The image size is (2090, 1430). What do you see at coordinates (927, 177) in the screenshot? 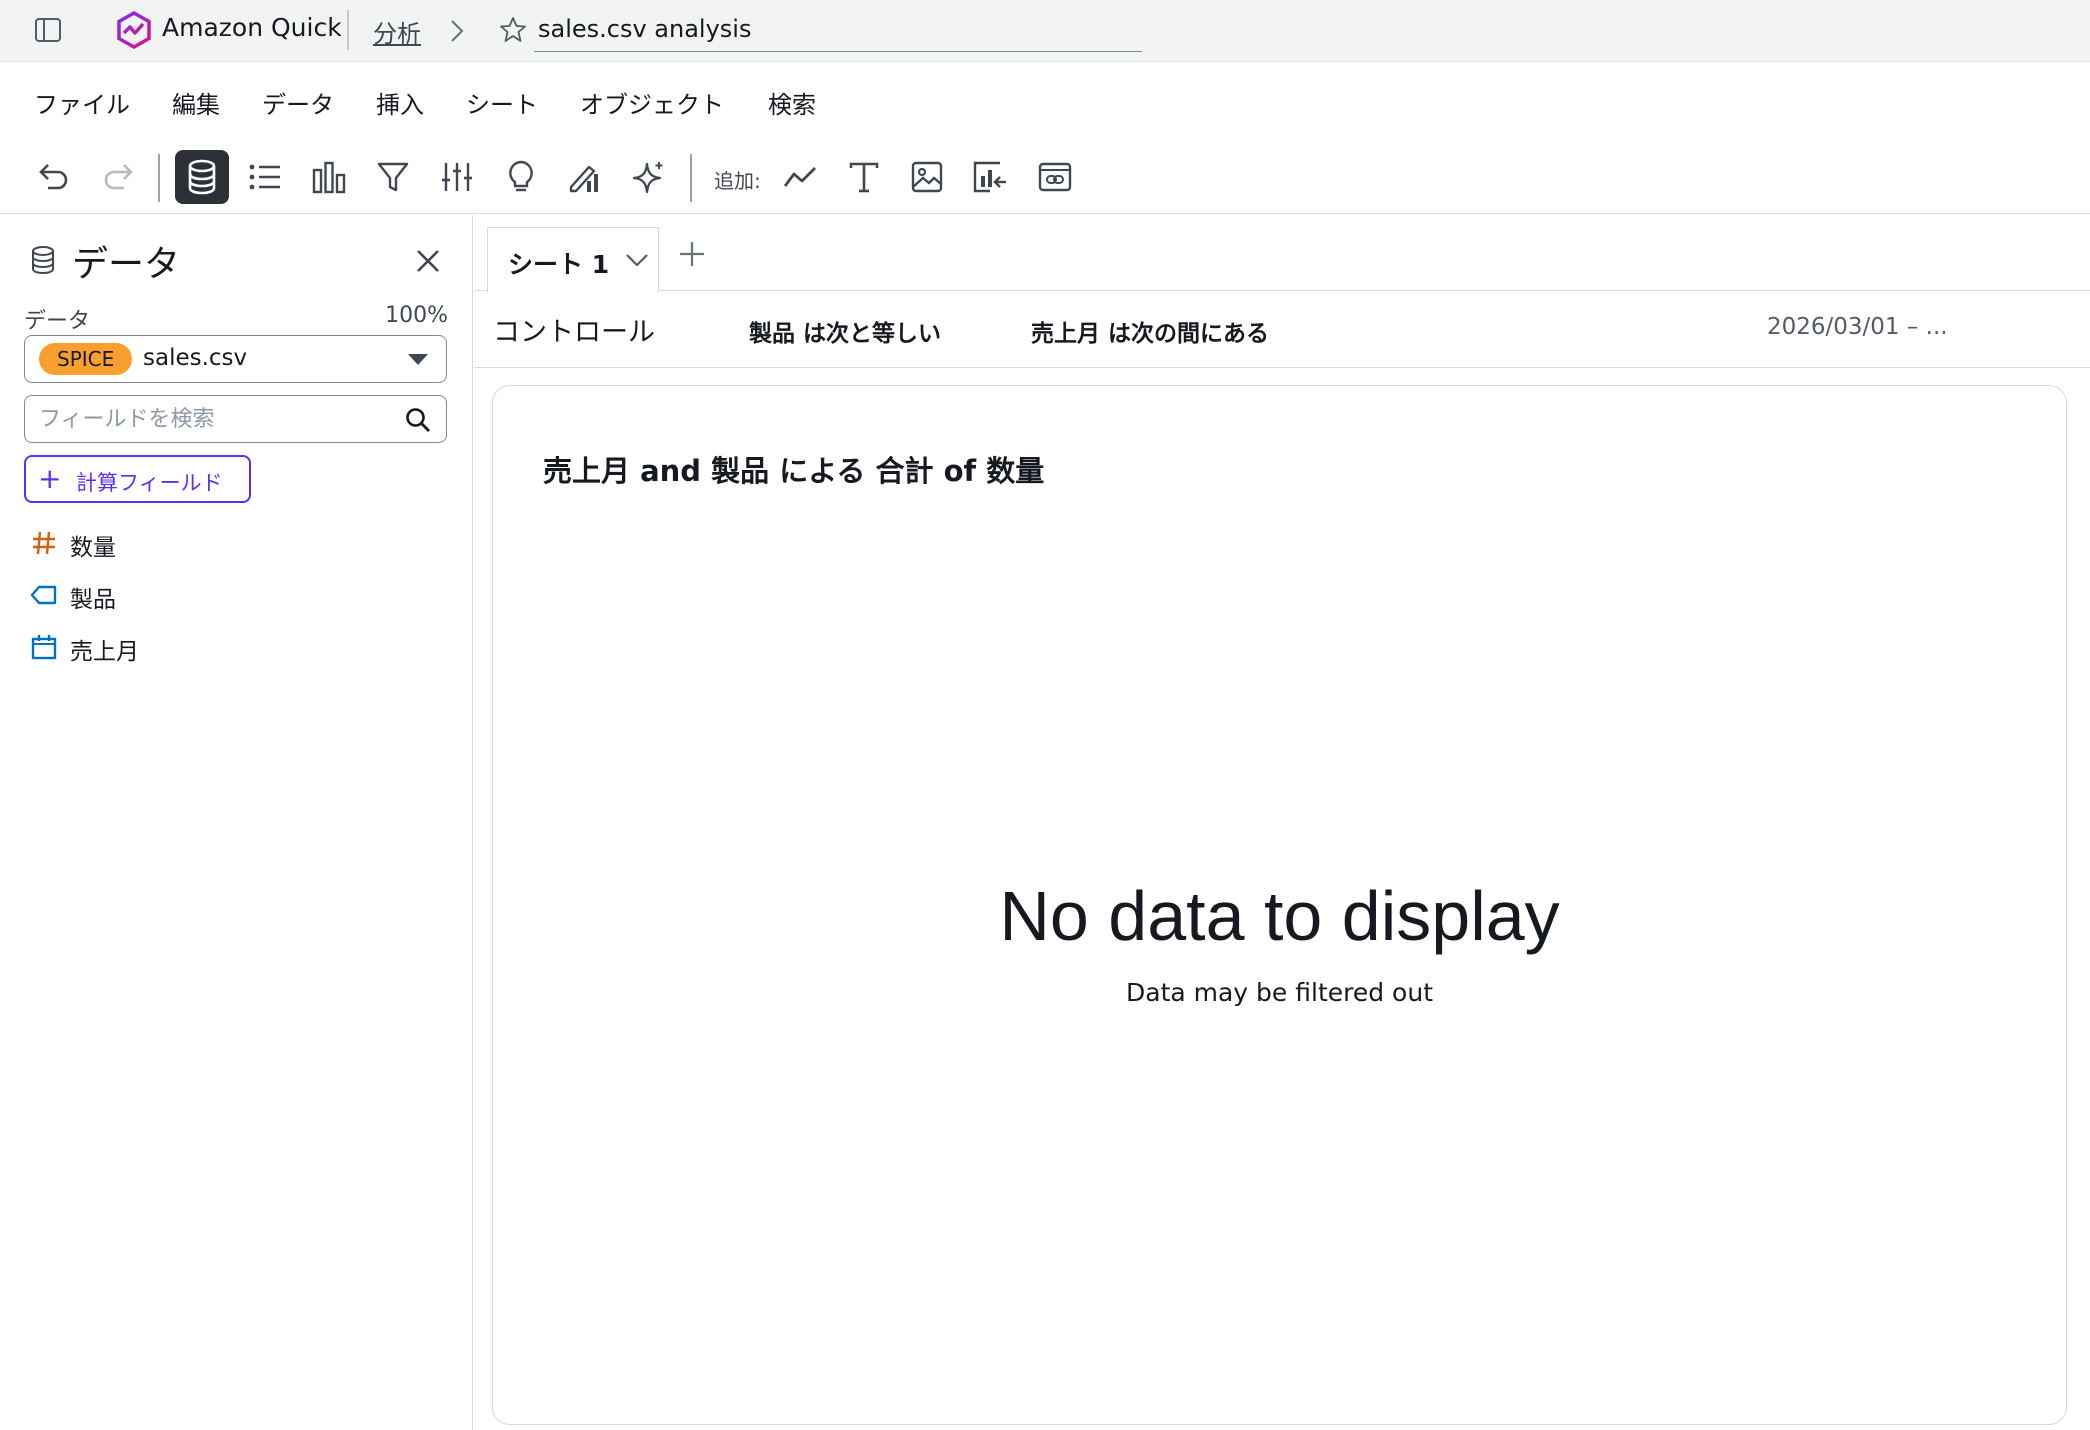
I see `image-icon` at bounding box center [927, 177].